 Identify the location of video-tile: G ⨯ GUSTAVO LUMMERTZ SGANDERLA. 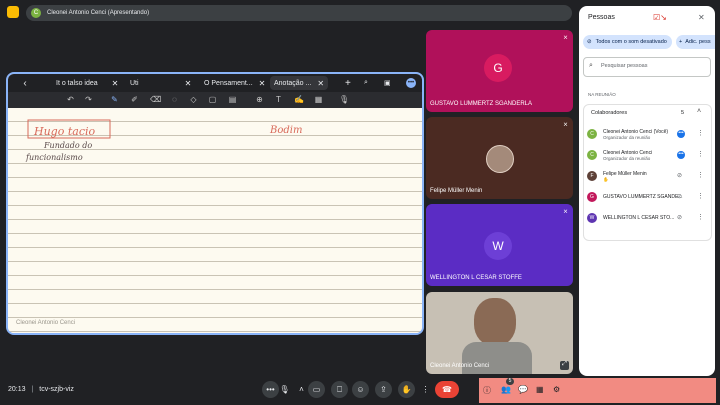
(499, 71).